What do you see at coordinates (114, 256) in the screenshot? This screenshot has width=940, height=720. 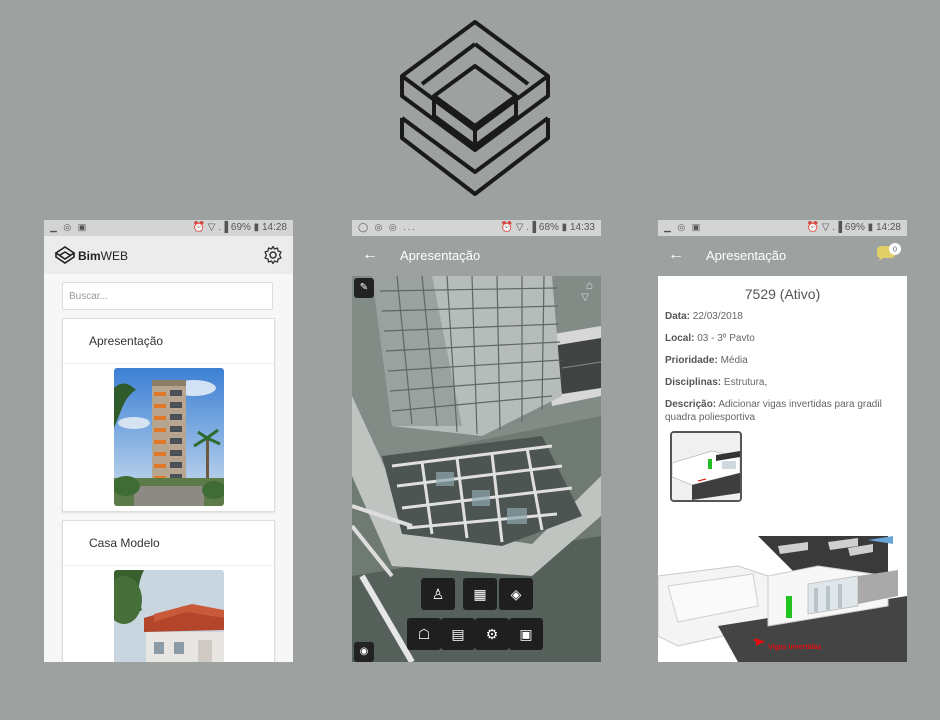 I see `brand-light: WEB` at bounding box center [114, 256].